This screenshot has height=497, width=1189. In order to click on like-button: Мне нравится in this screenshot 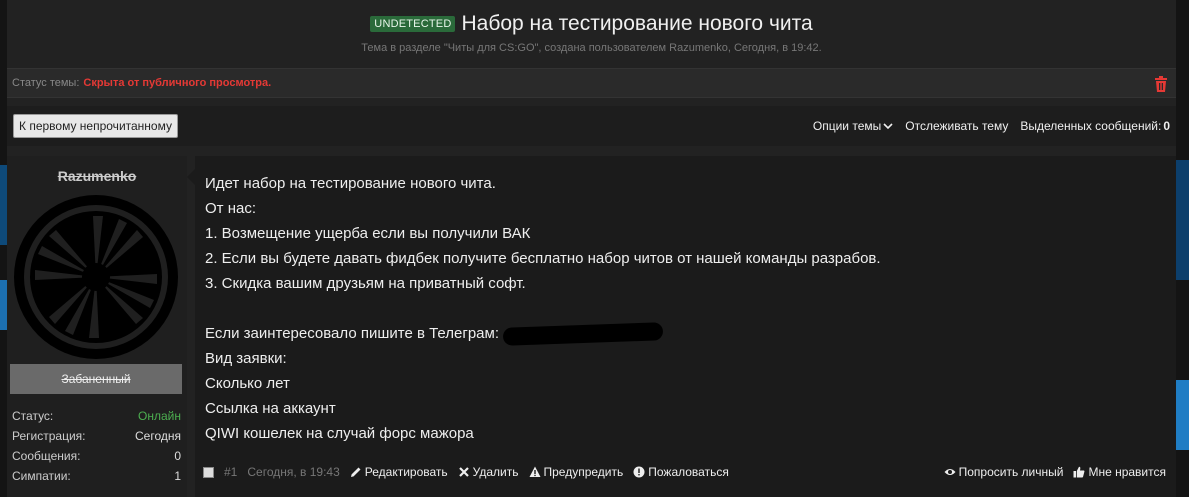, I will do `click(1119, 472)`.